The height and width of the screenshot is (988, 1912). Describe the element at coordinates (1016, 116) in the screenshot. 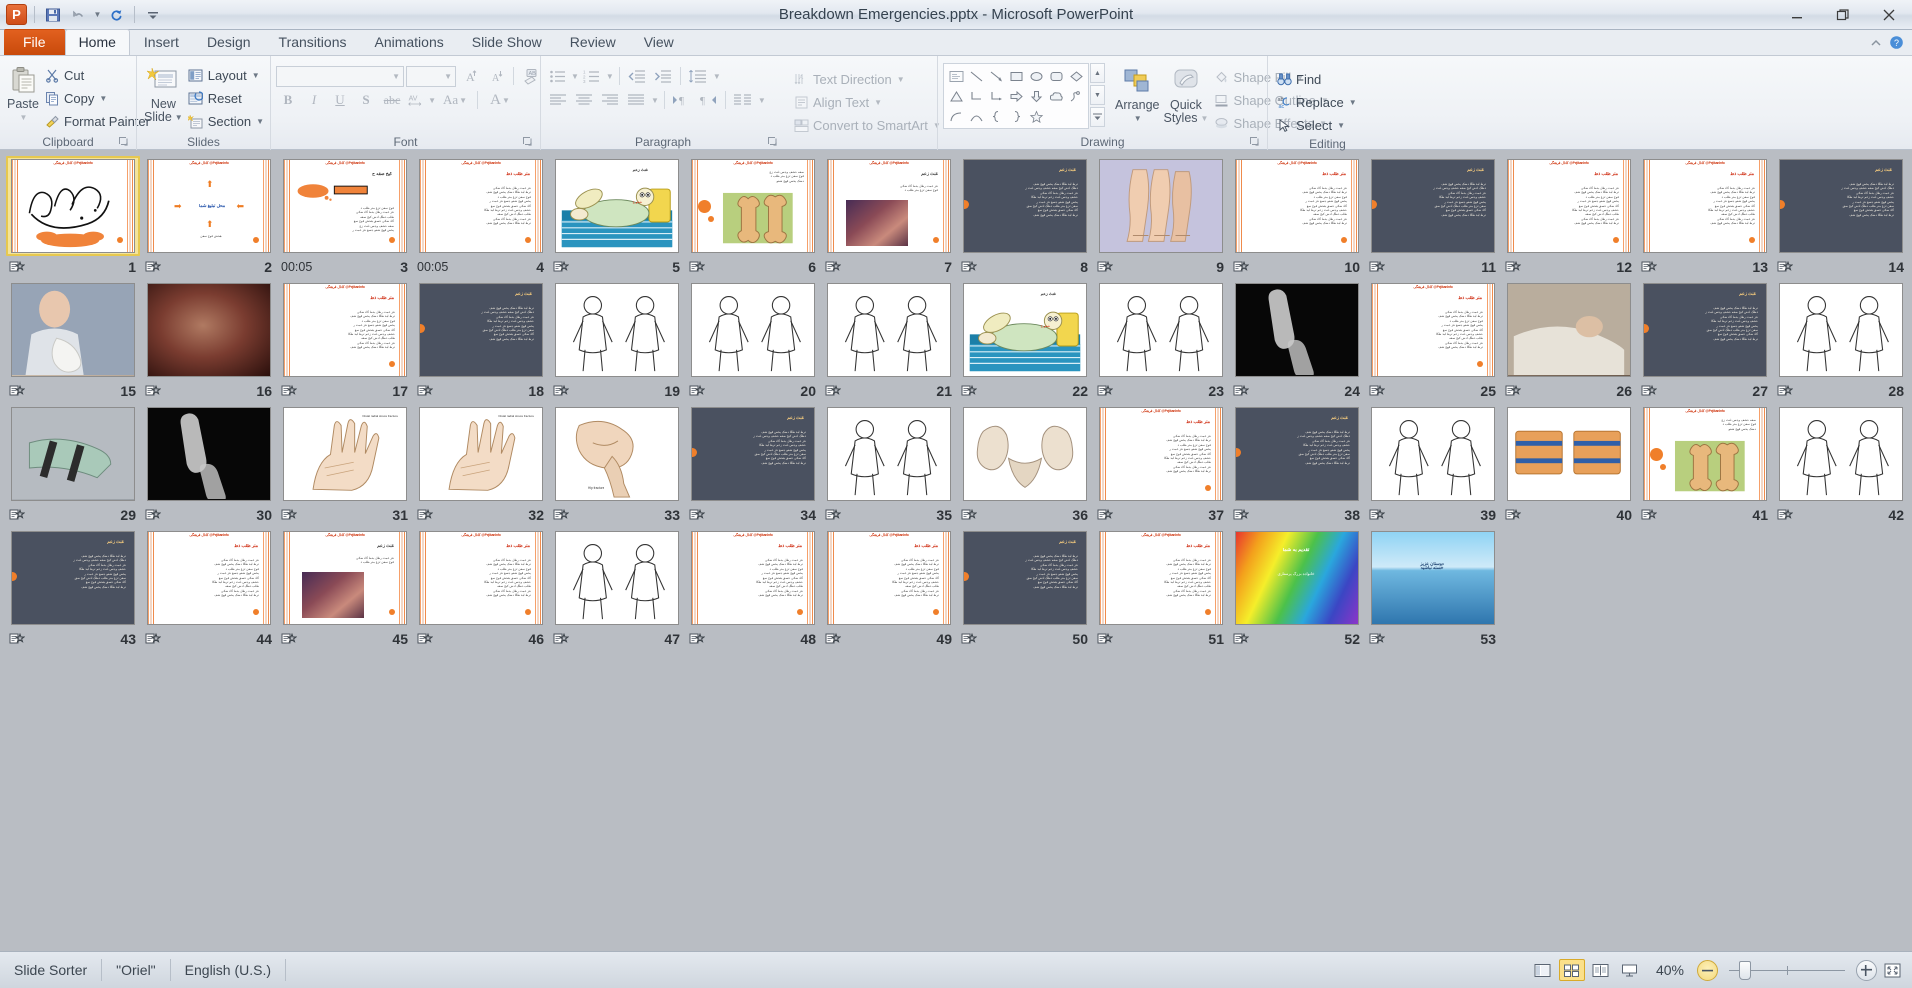

I see `shape-right-brace-icon` at that location.